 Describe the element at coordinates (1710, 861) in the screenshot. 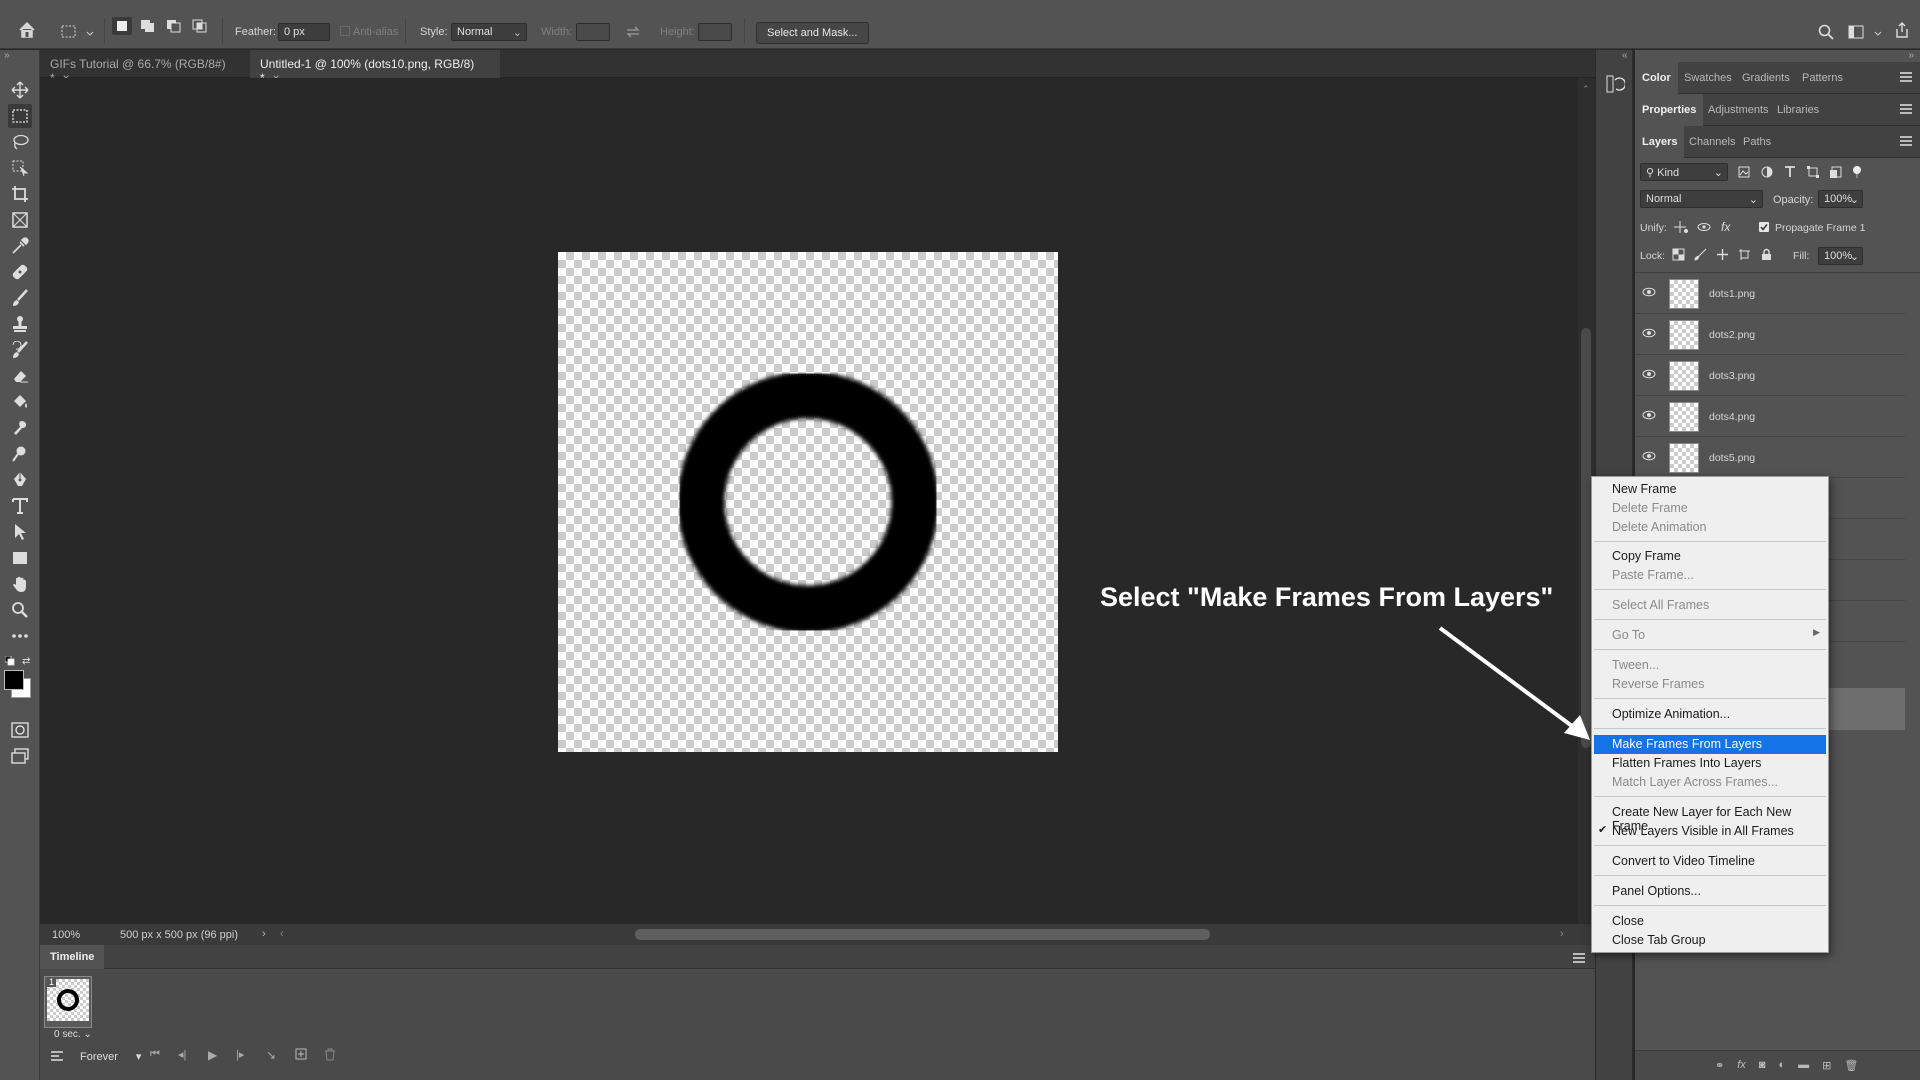

I see `menu-item-convert-to-video-timeline: Convert to Video Timeline` at that location.